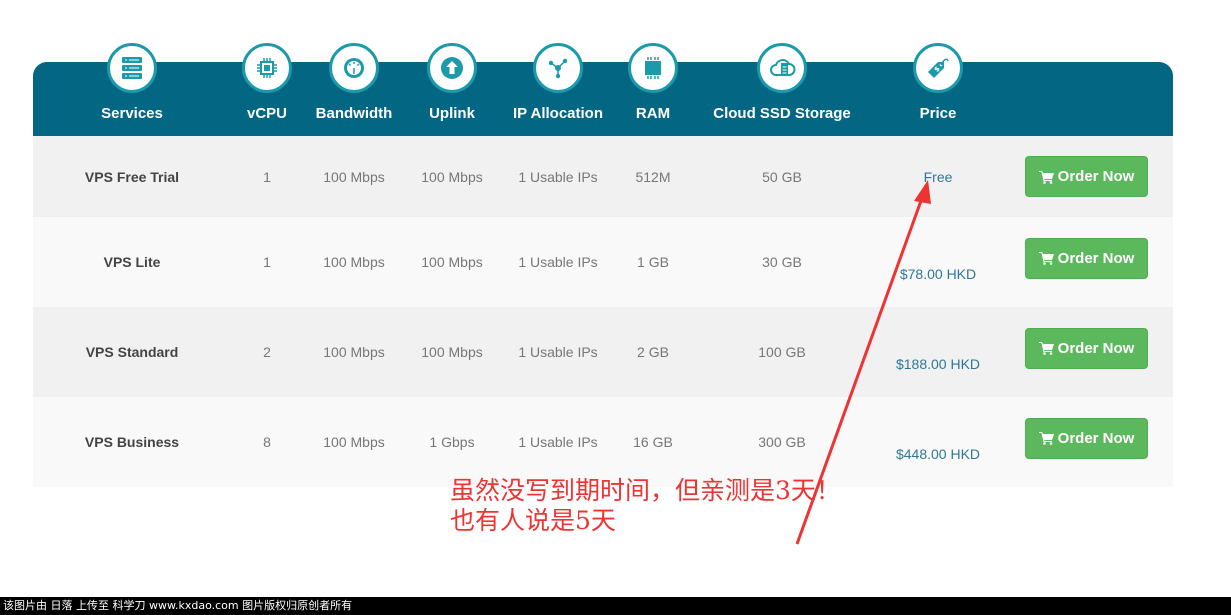  What do you see at coordinates (938, 176) in the screenshot?
I see `cell-price: Free` at bounding box center [938, 176].